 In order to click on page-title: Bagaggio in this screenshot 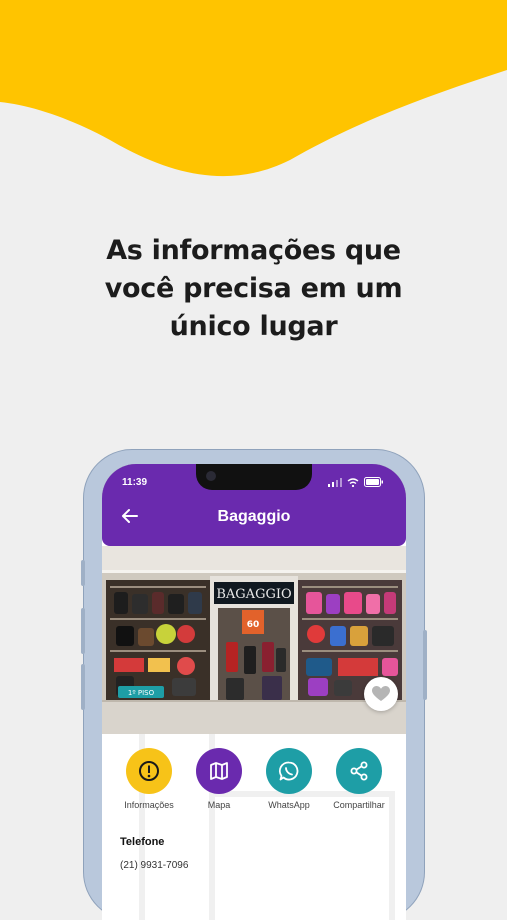, I will do `click(254, 516)`.